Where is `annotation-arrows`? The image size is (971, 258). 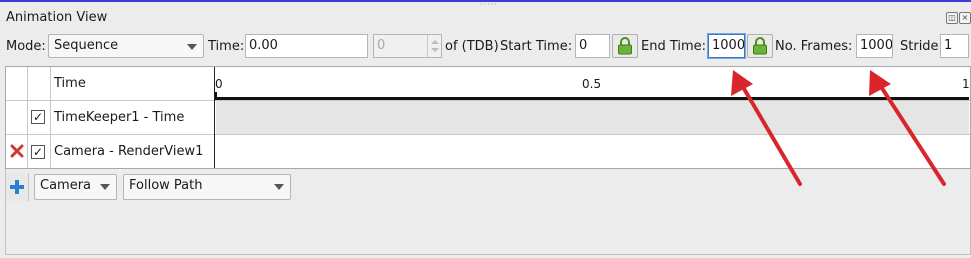
annotation-arrows is located at coordinates (838, 128).